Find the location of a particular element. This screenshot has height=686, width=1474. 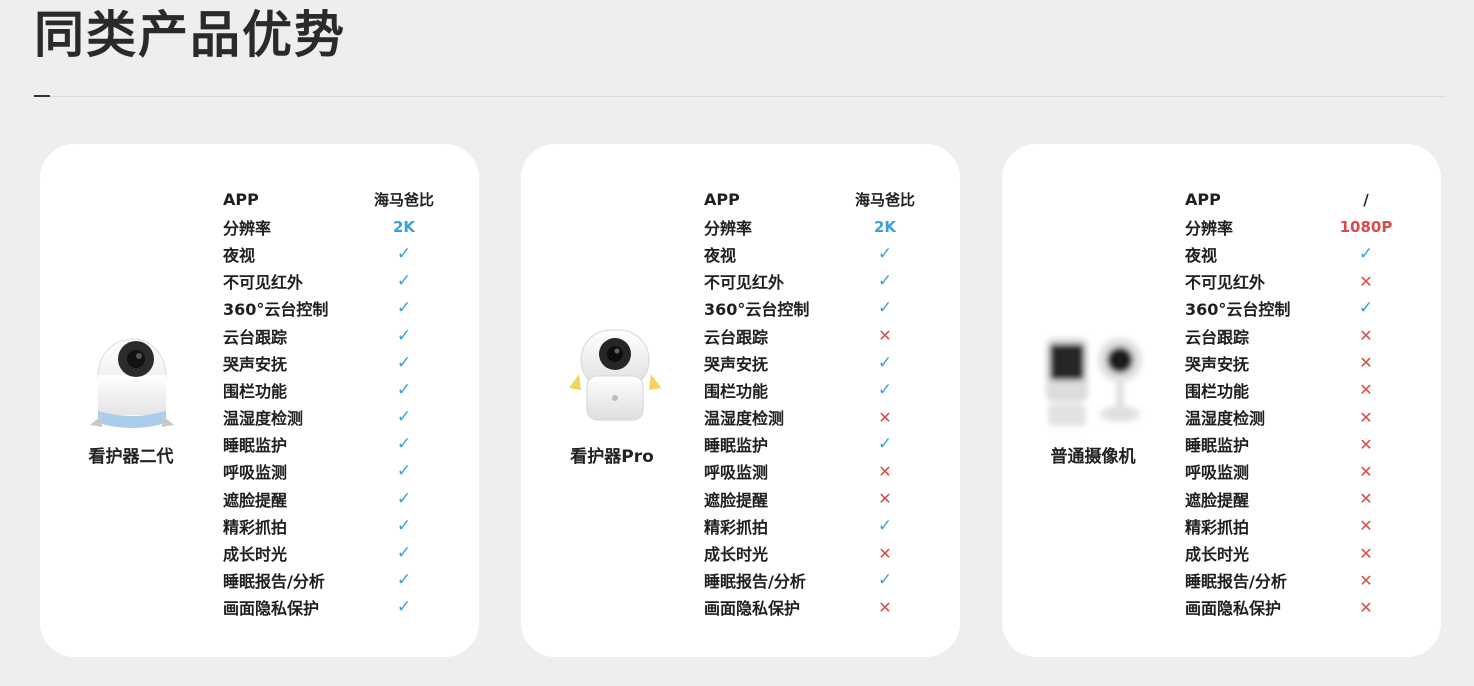

generic-camera-image is located at coordinates (1094, 382).